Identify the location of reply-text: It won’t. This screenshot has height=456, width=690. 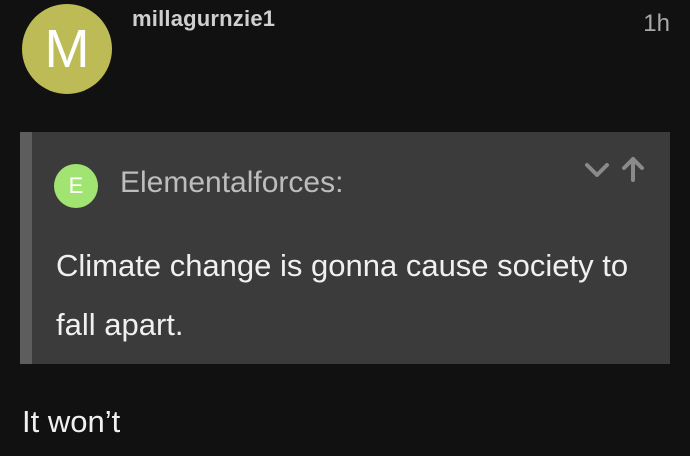
(71, 421).